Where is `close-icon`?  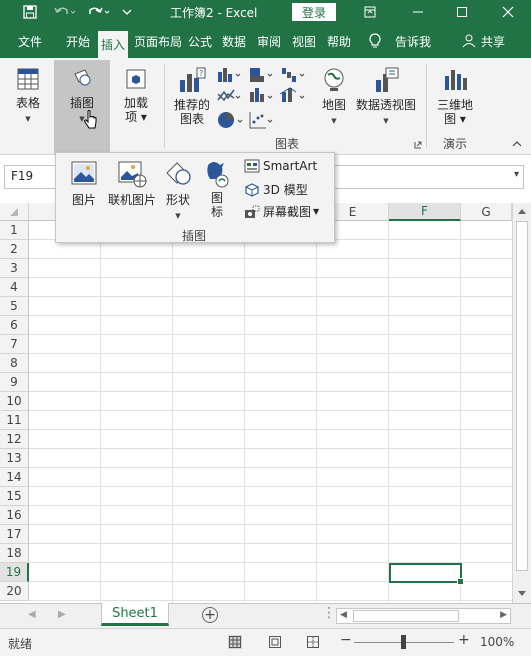
close-icon is located at coordinates (508, 12).